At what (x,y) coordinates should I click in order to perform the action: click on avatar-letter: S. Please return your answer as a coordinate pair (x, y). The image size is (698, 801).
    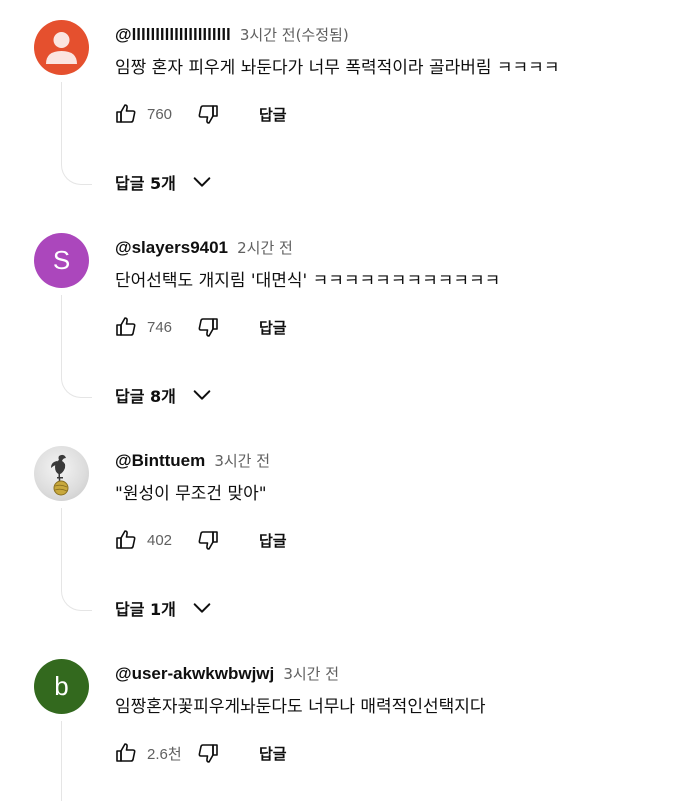
    Looking at the image, I should click on (61, 260).